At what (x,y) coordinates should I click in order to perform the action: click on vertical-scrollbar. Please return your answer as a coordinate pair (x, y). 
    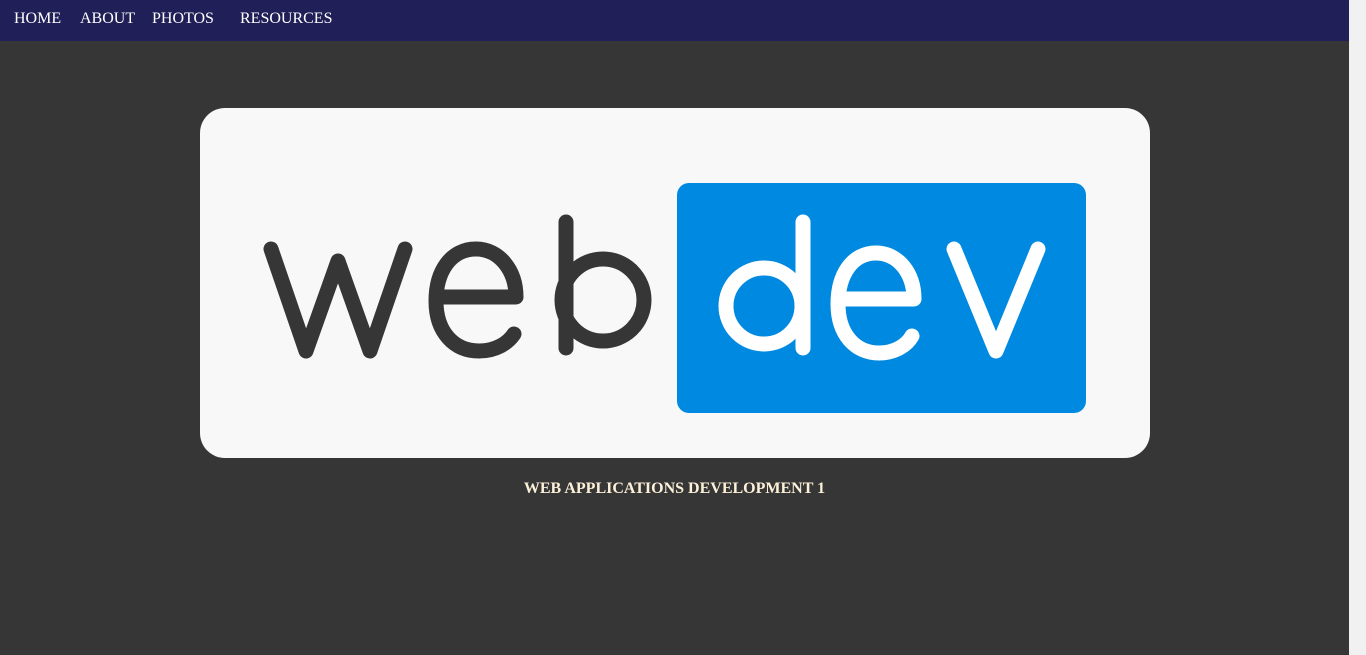
    Looking at the image, I should click on (1357, 327).